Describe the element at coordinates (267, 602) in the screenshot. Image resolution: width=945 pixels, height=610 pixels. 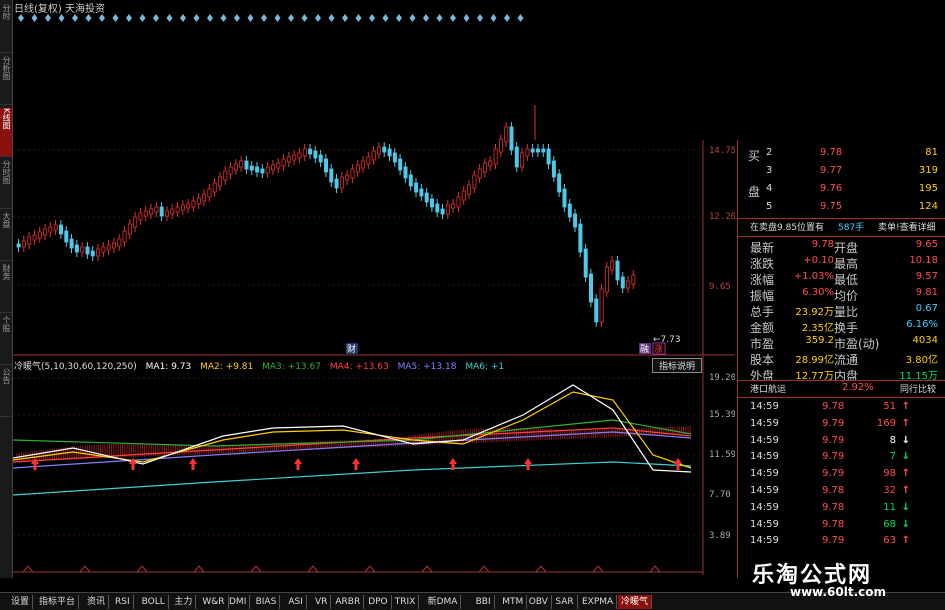
I see `indicator-tab: BIAS` at that location.